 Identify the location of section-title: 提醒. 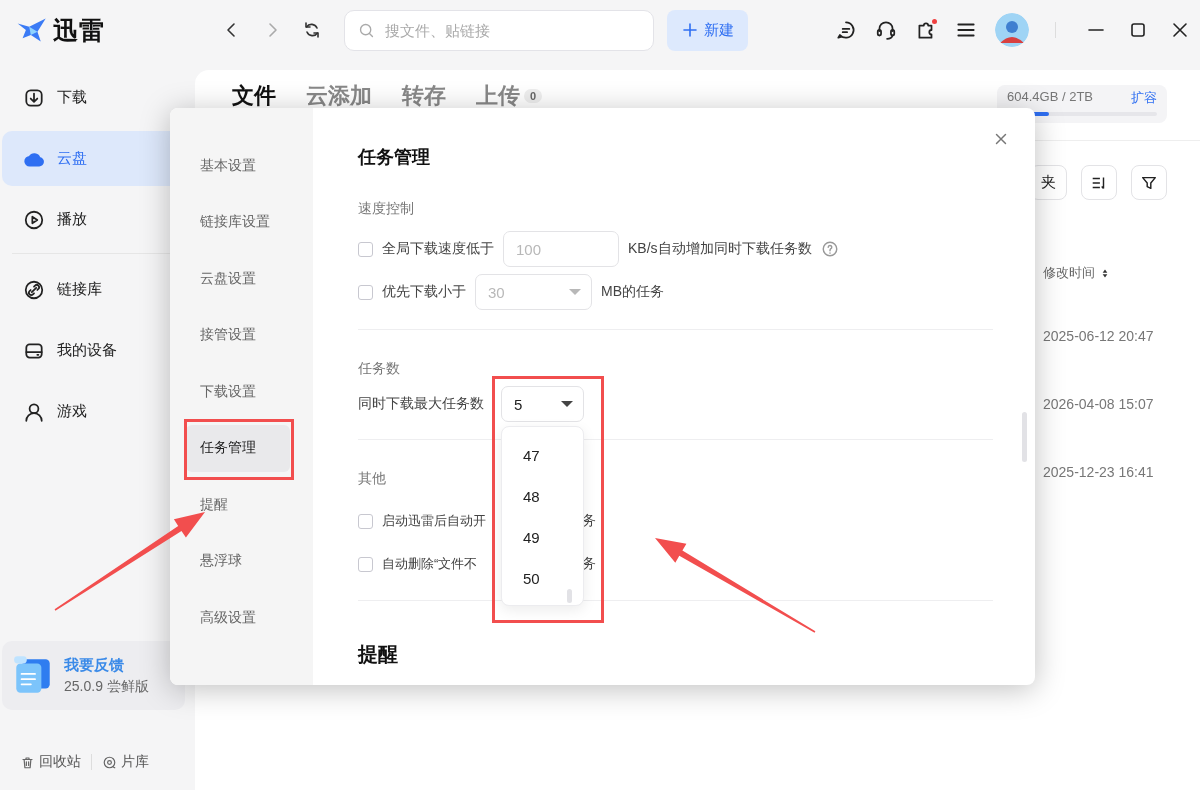
(378, 654).